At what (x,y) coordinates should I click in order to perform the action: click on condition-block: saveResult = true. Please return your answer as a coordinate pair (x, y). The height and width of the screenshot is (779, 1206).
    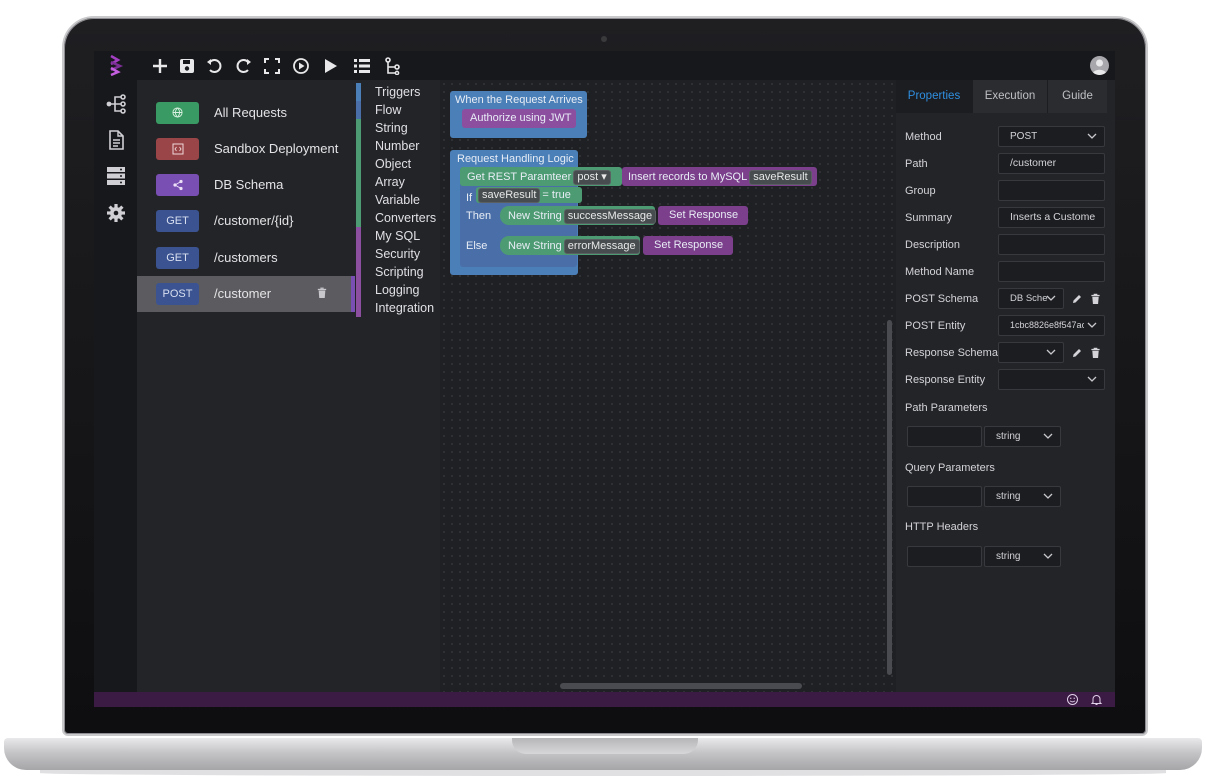
    Looking at the image, I should click on (529, 195).